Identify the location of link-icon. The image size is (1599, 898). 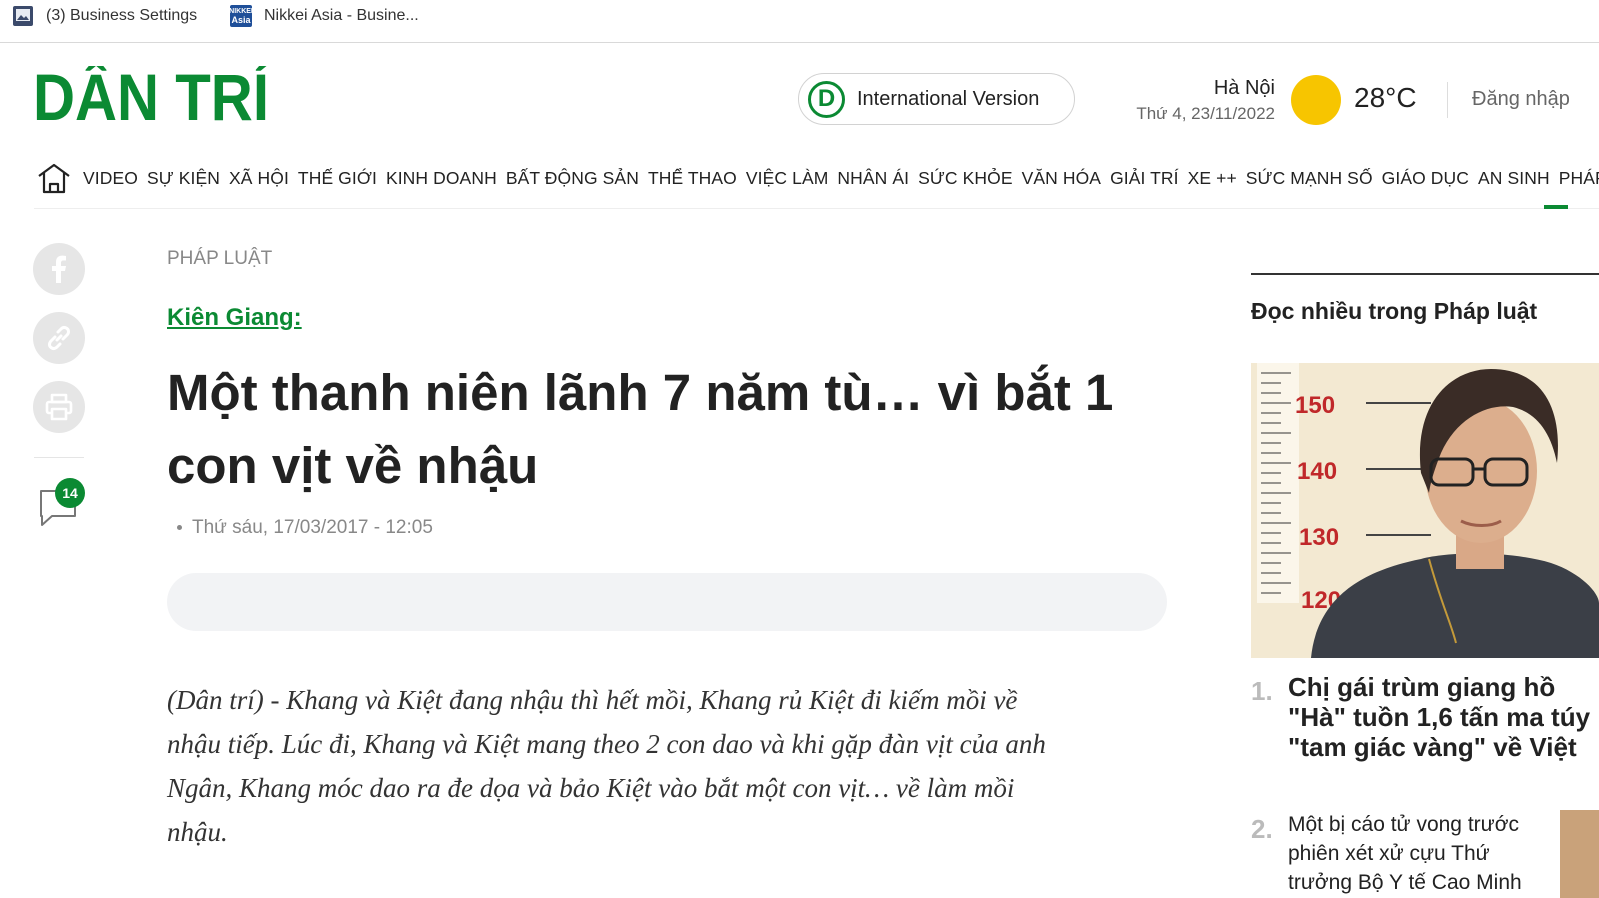
(59, 338).